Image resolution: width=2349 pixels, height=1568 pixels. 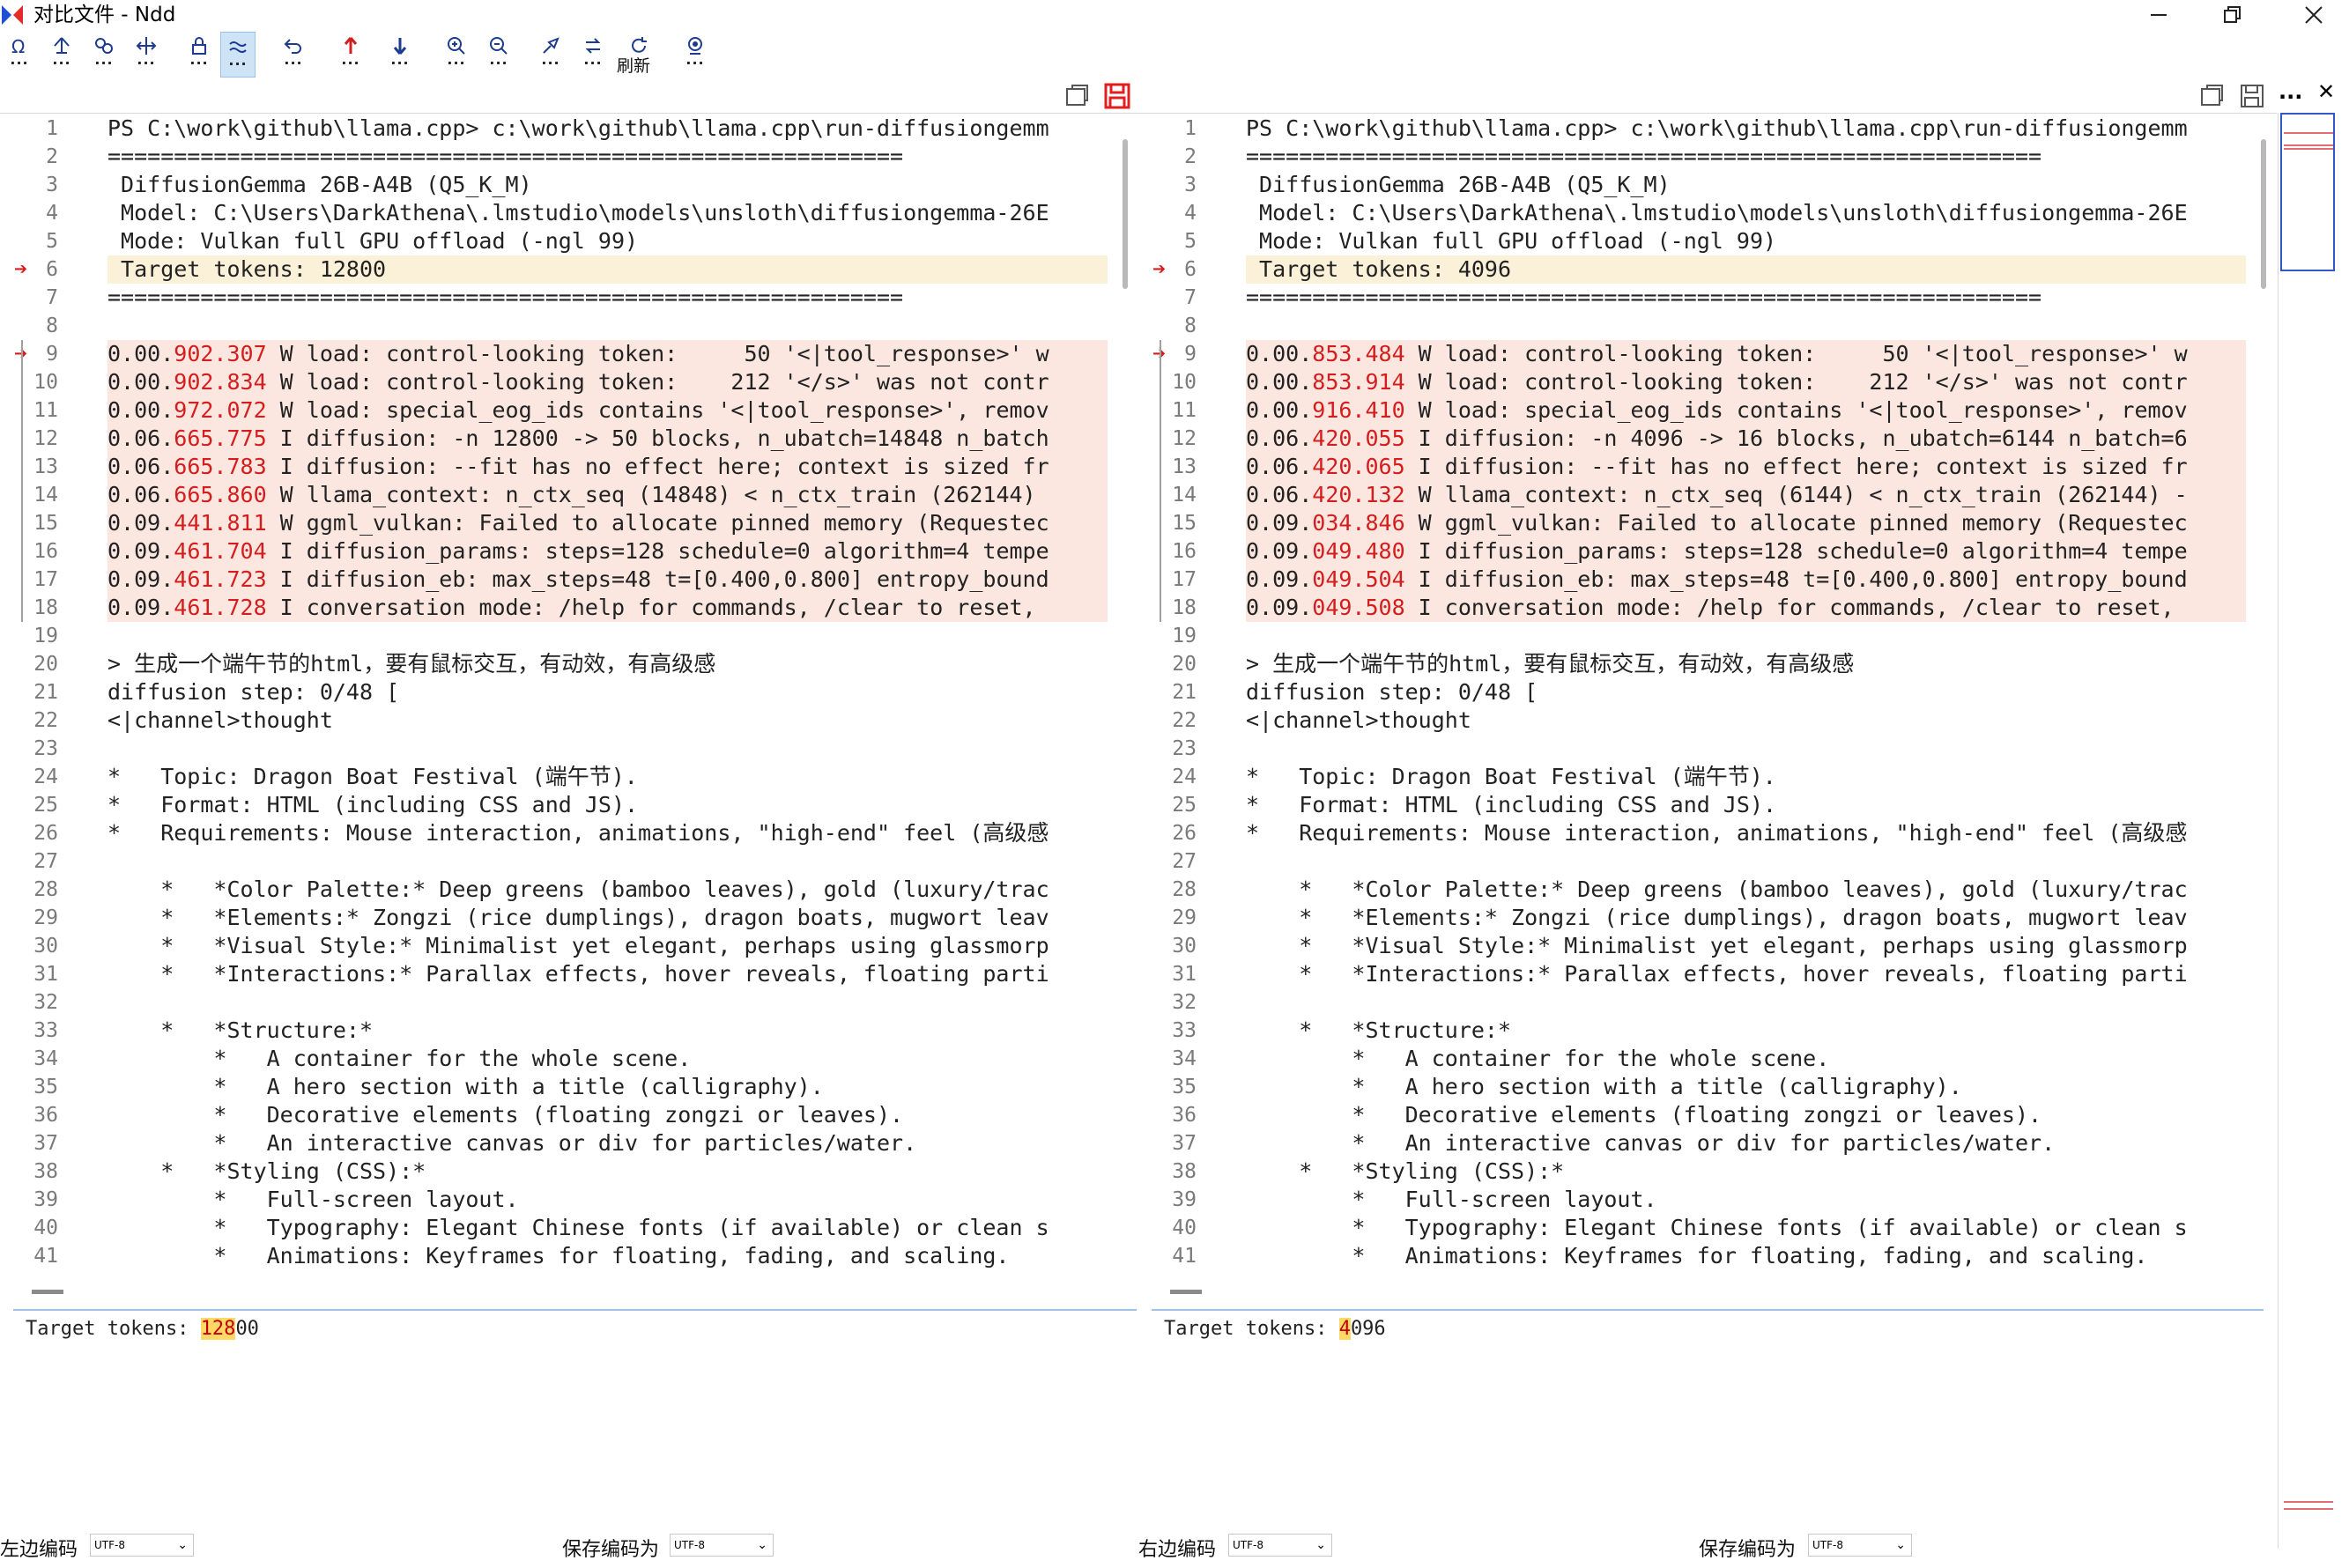 I want to click on code-line: * *Styling (CSS):*, so click(x=266, y=1171).